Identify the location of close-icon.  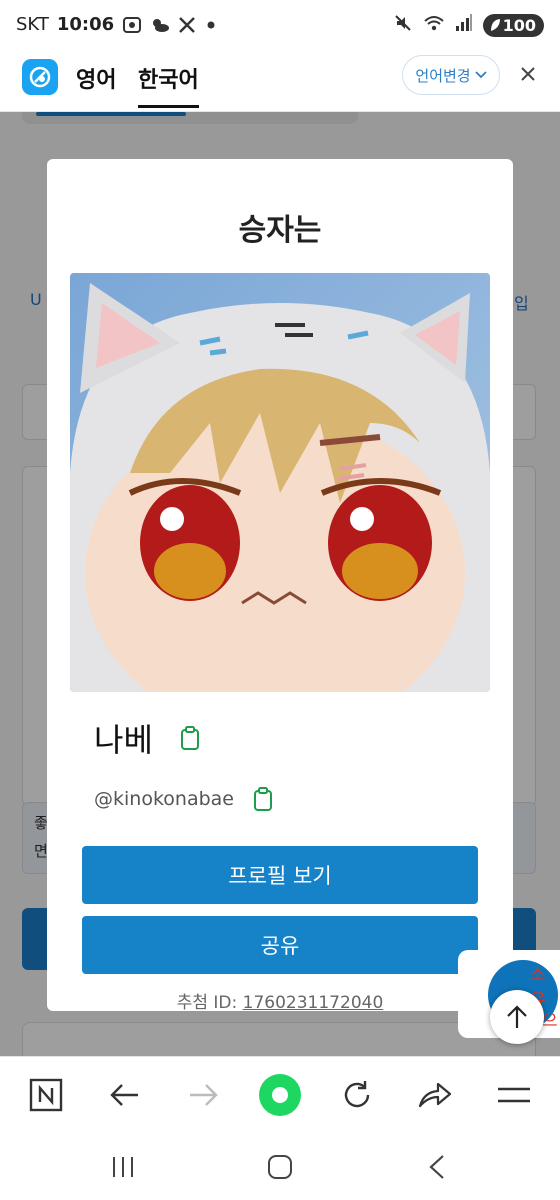
(528, 74).